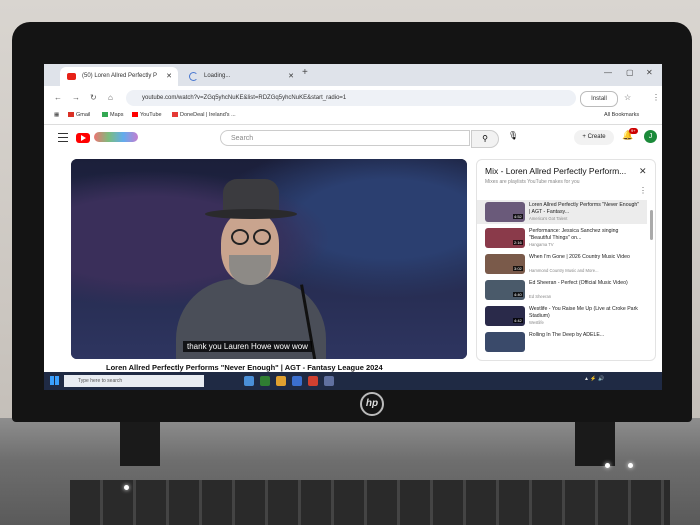 This screenshot has width=700, height=525. What do you see at coordinates (297, 381) in the screenshot?
I see `store-icon` at bounding box center [297, 381].